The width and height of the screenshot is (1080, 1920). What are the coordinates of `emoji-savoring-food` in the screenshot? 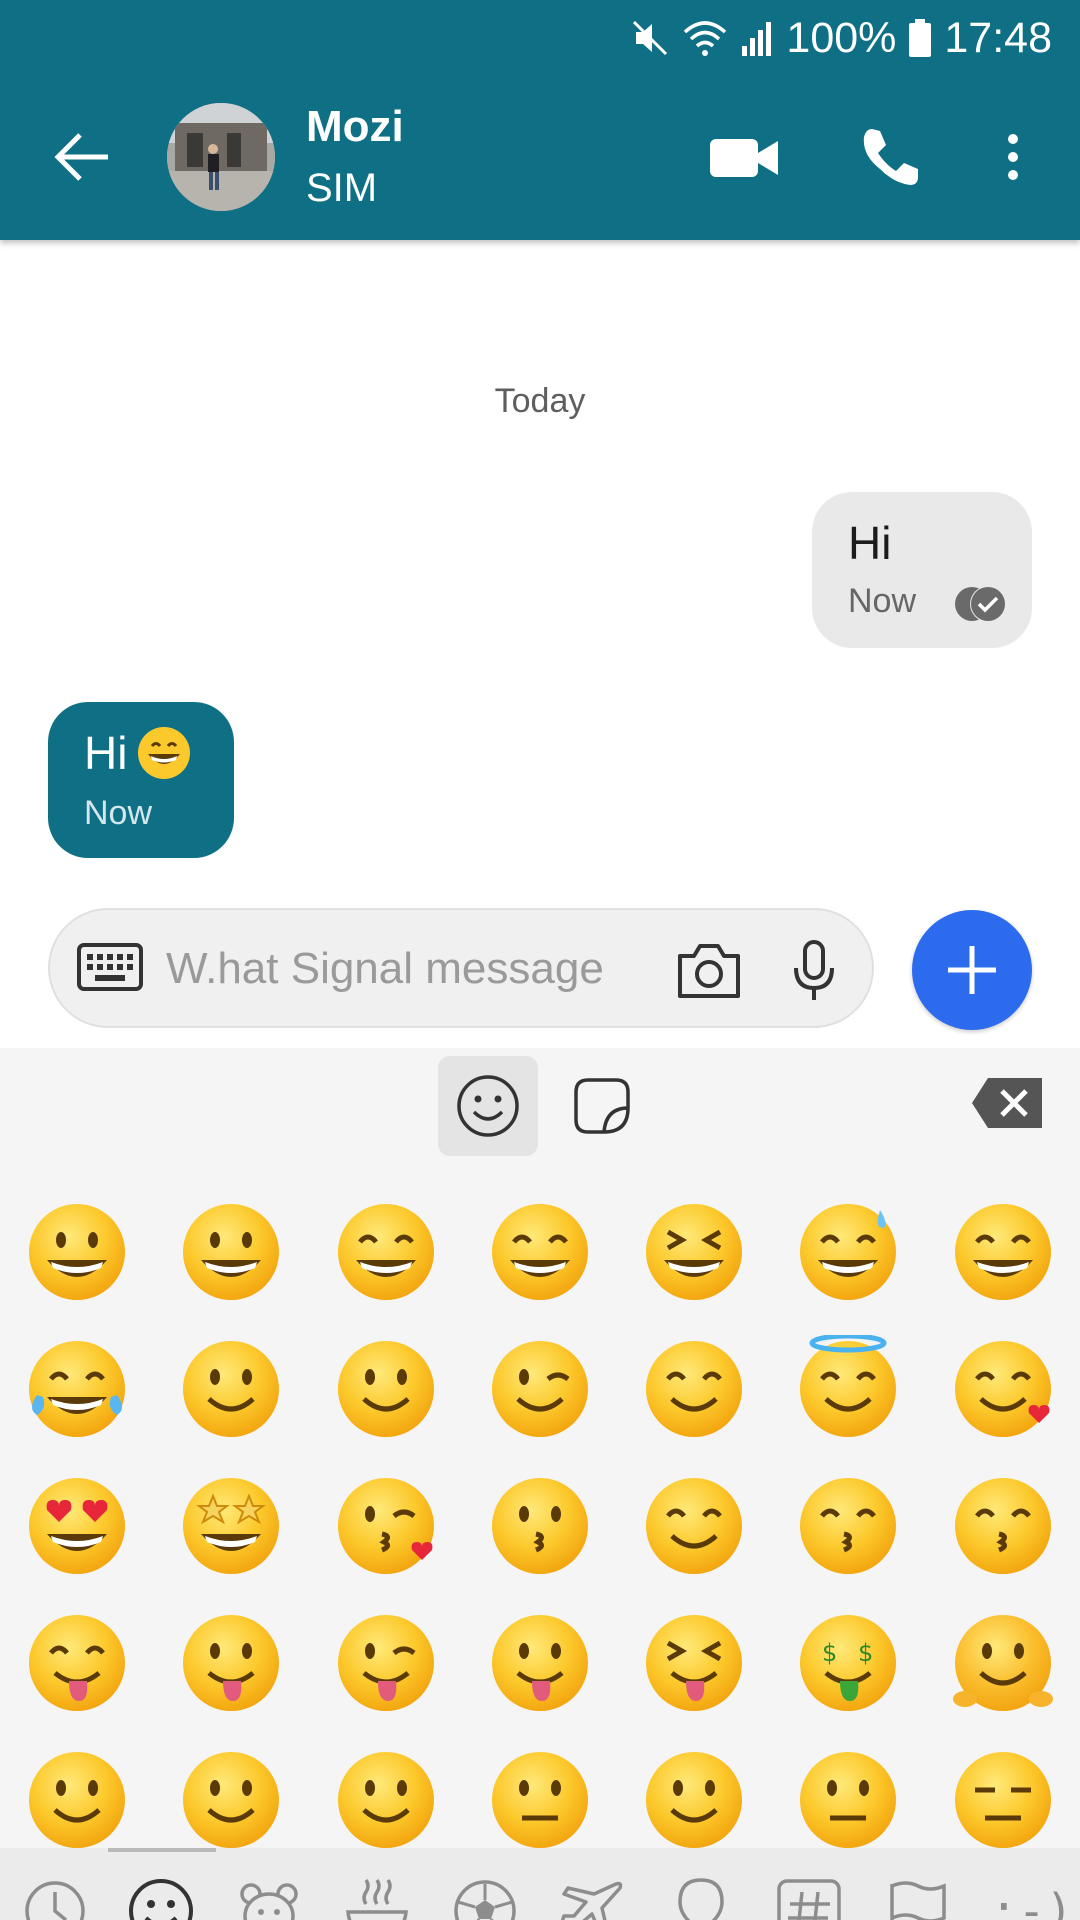 It's located at (77, 1662).